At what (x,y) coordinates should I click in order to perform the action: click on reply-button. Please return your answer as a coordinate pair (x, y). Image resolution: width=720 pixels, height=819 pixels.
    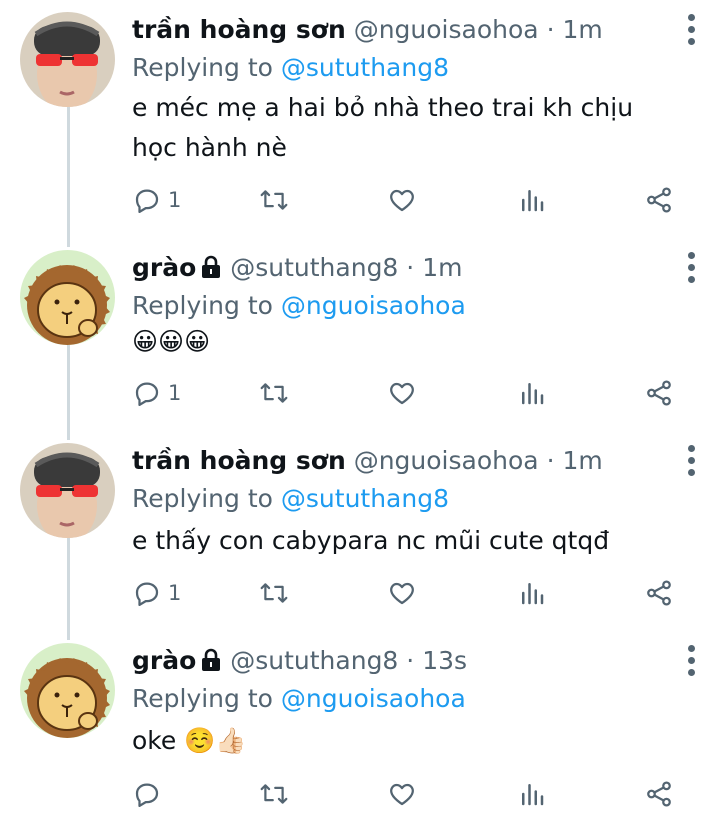
    Looking at the image, I should click on (150, 794).